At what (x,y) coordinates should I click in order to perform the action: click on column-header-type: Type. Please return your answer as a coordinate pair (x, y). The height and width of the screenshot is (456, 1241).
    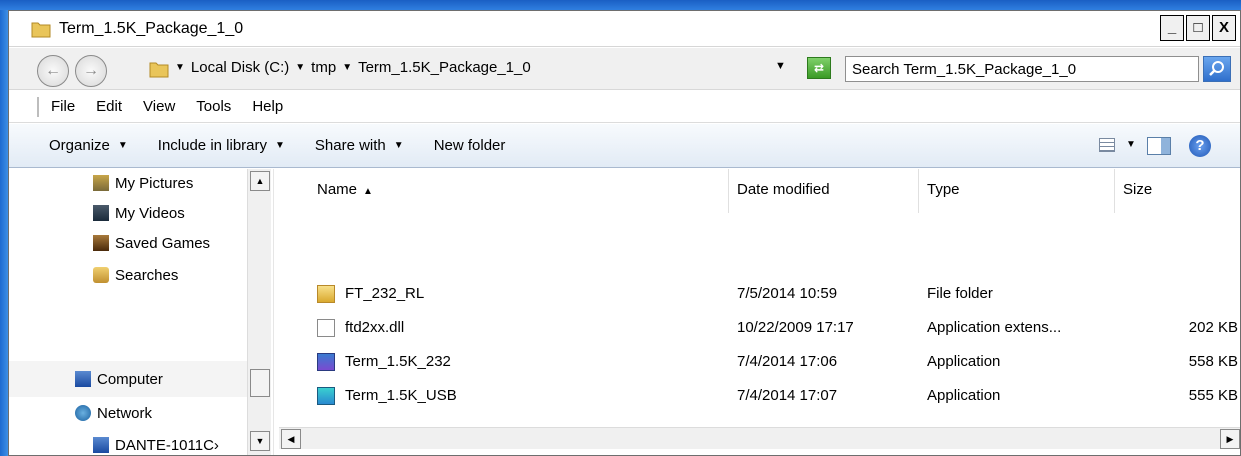
    Looking at the image, I should click on (1017, 191).